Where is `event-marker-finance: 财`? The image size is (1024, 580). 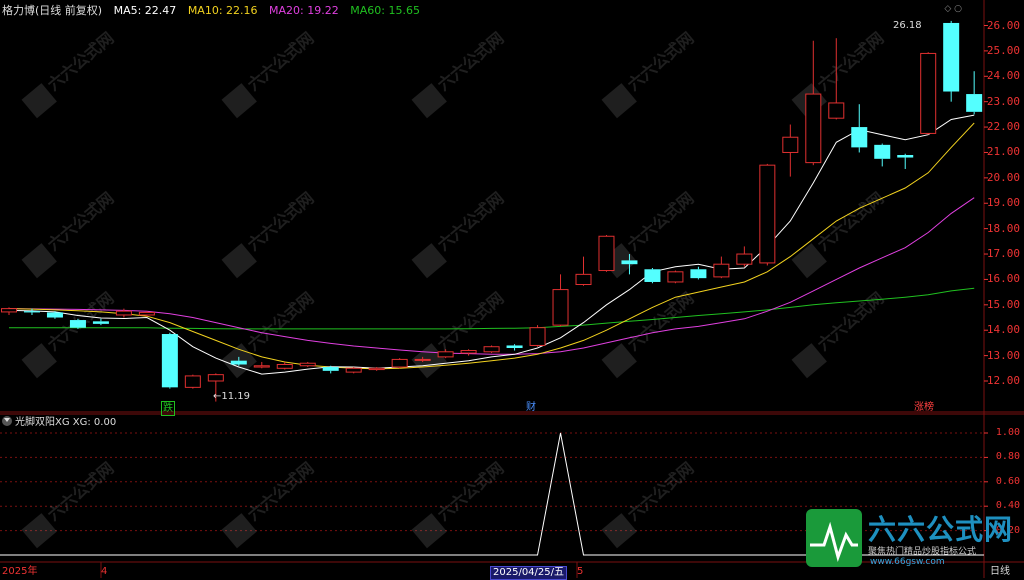
event-marker-finance: 财 is located at coordinates (531, 407).